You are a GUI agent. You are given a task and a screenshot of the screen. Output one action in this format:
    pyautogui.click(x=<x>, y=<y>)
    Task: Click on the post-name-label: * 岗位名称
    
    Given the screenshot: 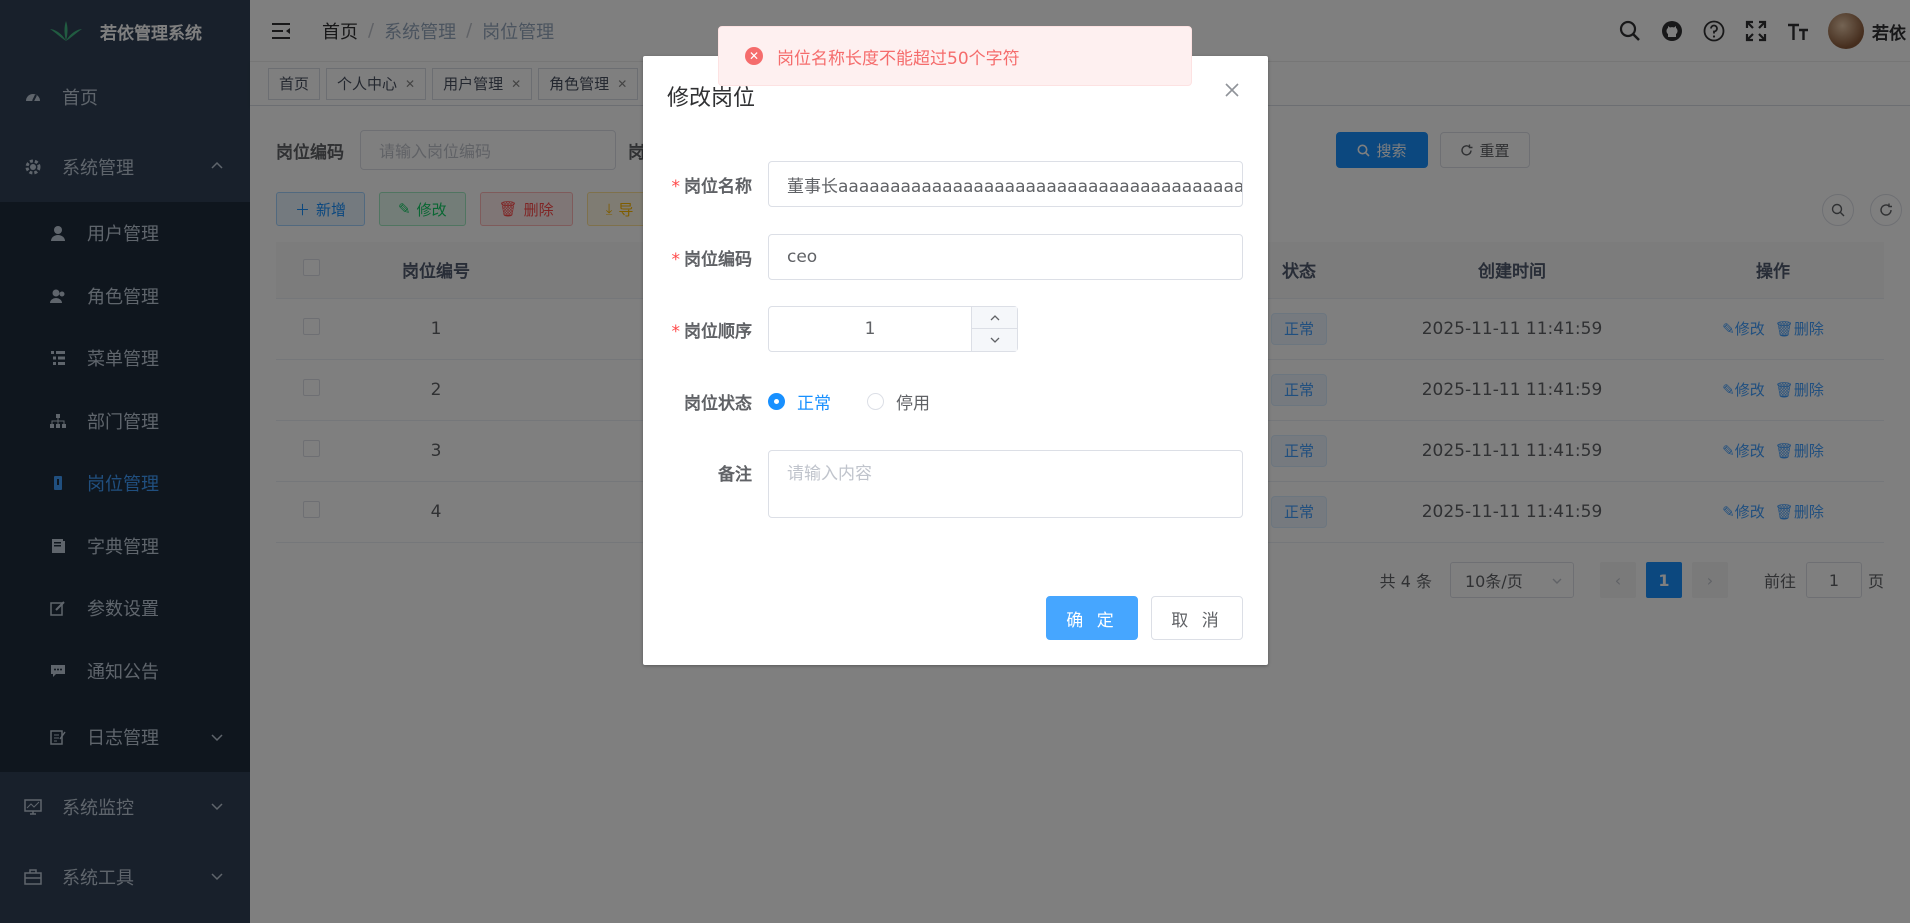 What is the action you would take?
    pyautogui.click(x=712, y=186)
    